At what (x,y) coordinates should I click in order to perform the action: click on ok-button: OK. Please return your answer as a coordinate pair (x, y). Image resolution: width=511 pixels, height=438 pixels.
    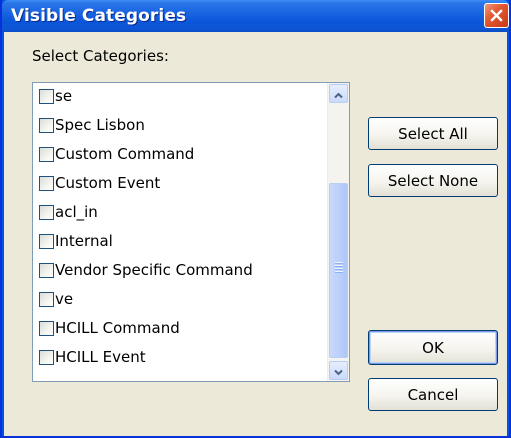
    Looking at the image, I should click on (433, 347).